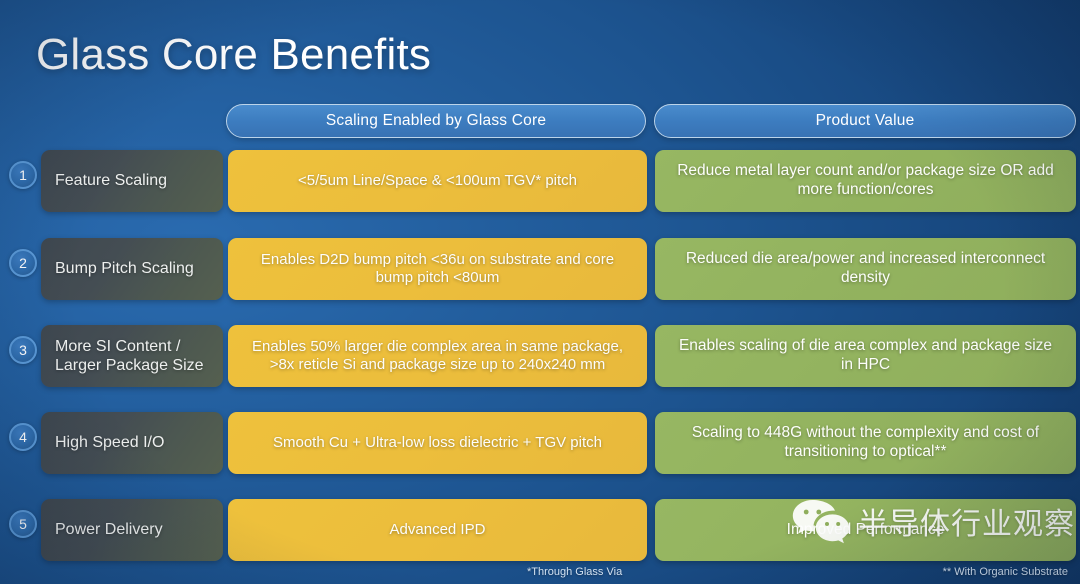 The image size is (1080, 584). What do you see at coordinates (865, 530) in the screenshot?
I see `row-product-value: Improved Performance` at bounding box center [865, 530].